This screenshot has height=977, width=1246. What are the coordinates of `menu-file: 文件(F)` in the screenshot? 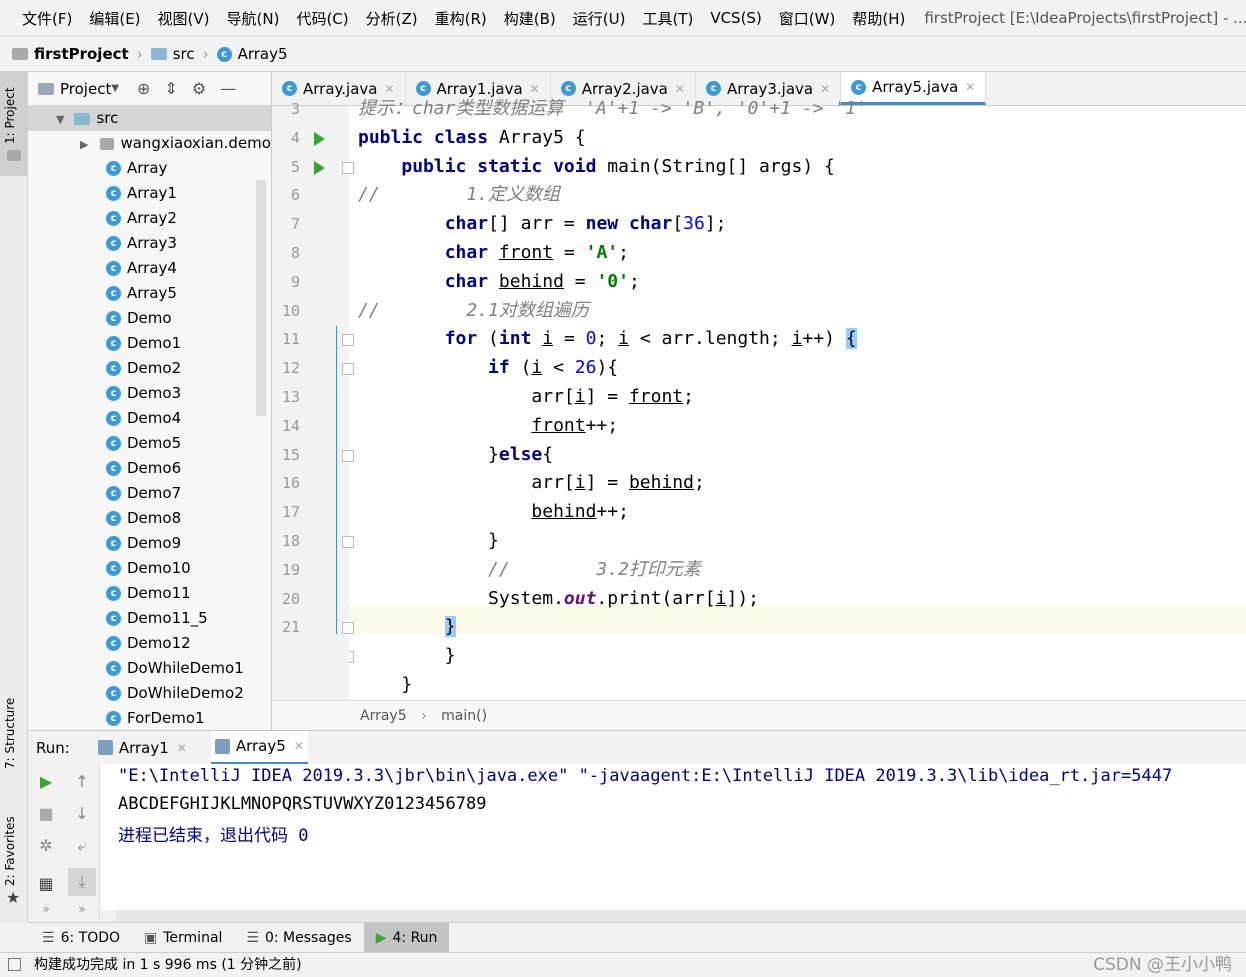 It's located at (47, 18).